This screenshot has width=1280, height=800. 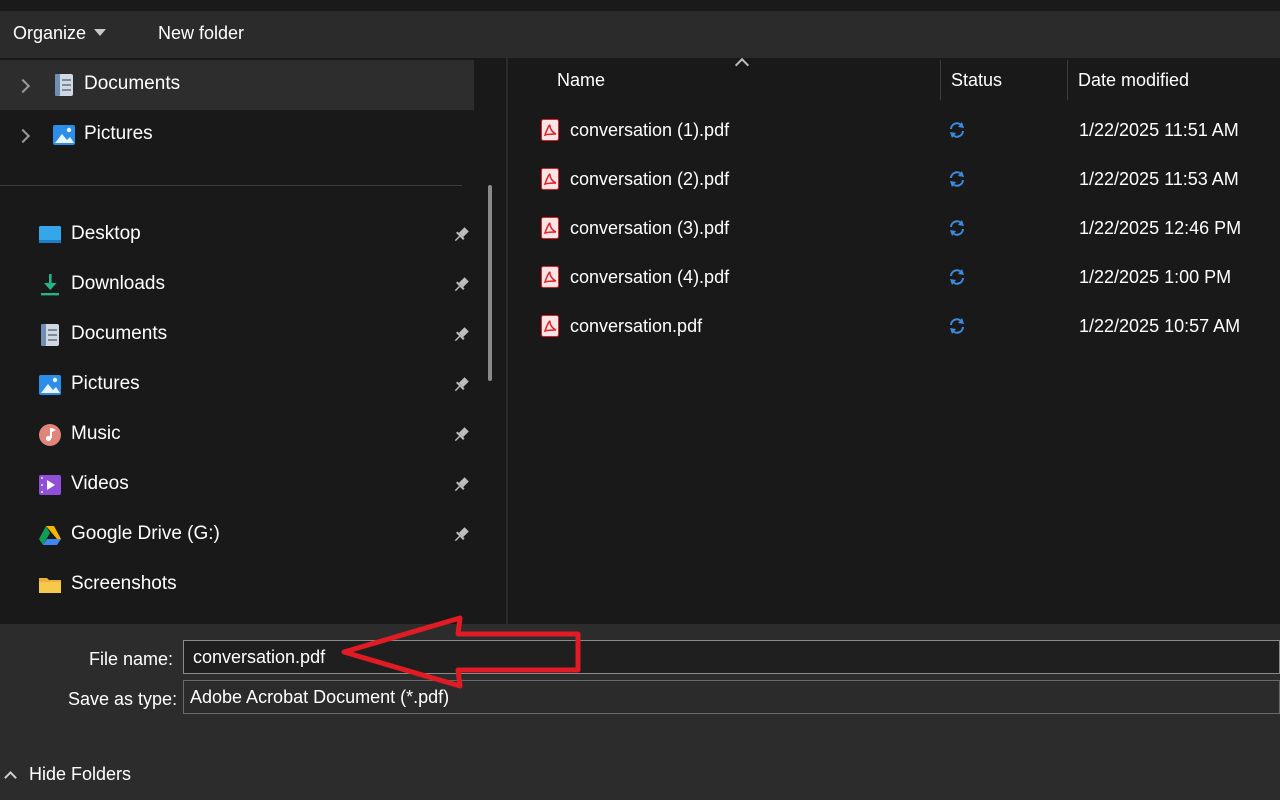 What do you see at coordinates (461, 652) in the screenshot?
I see `annotation-arrow-icon` at bounding box center [461, 652].